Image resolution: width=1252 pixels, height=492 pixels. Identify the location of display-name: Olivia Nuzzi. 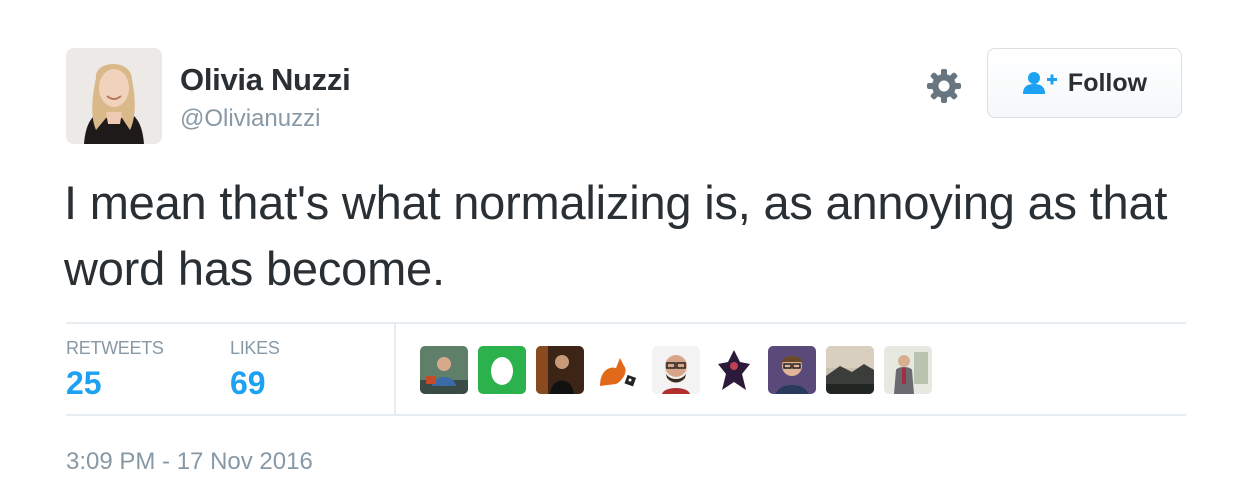
(265, 80).